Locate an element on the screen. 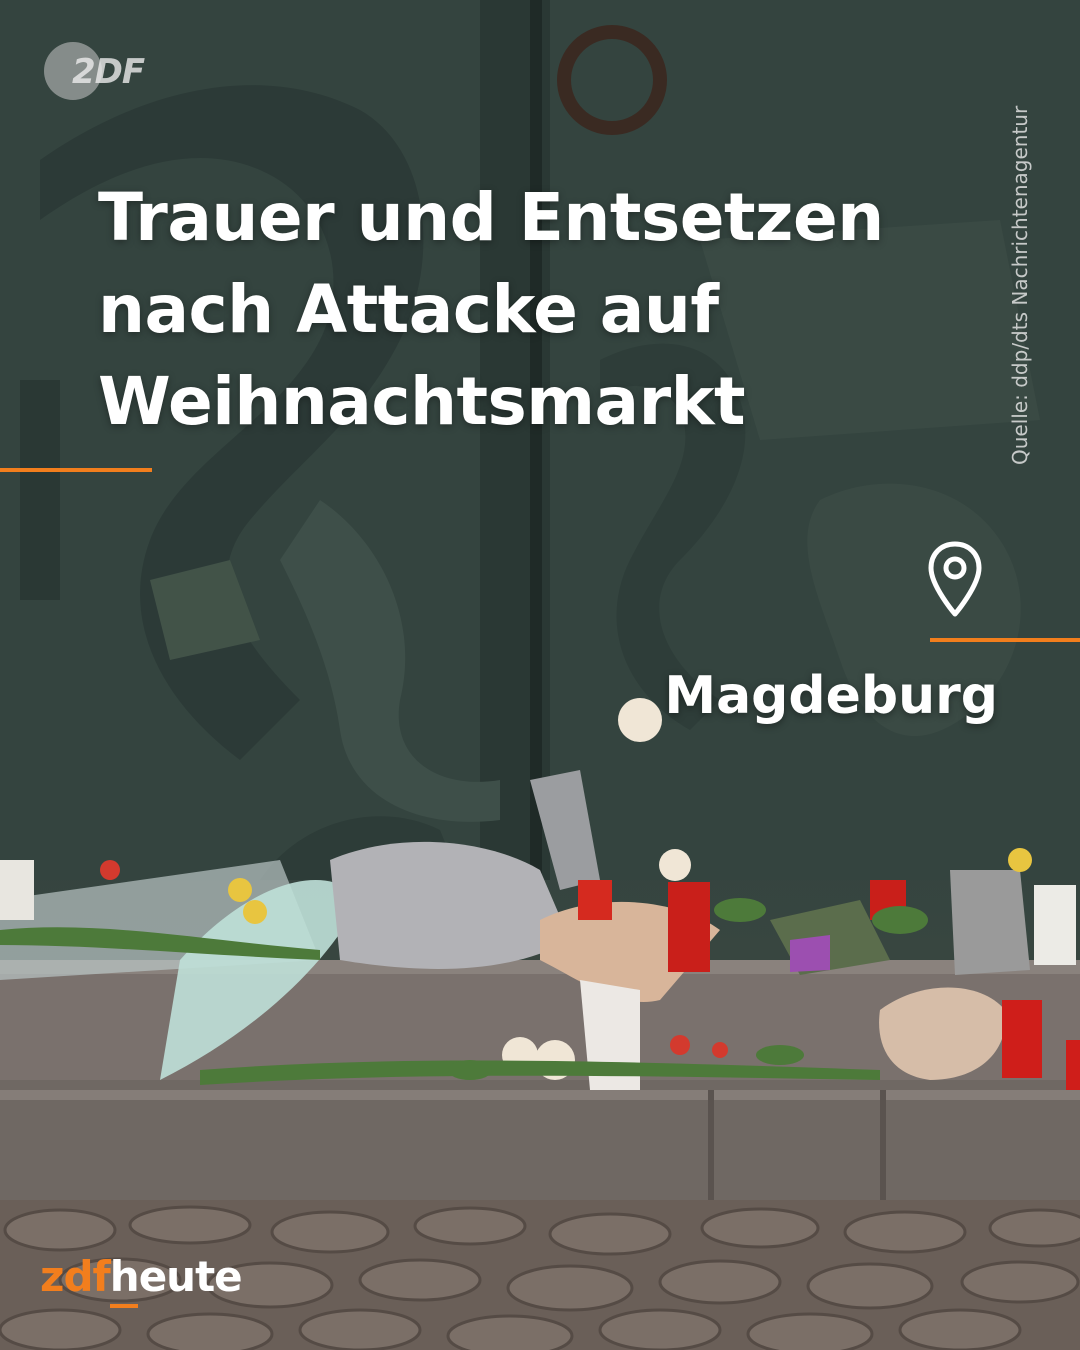  zdf-watermark: 2DF is located at coordinates (94, 71).